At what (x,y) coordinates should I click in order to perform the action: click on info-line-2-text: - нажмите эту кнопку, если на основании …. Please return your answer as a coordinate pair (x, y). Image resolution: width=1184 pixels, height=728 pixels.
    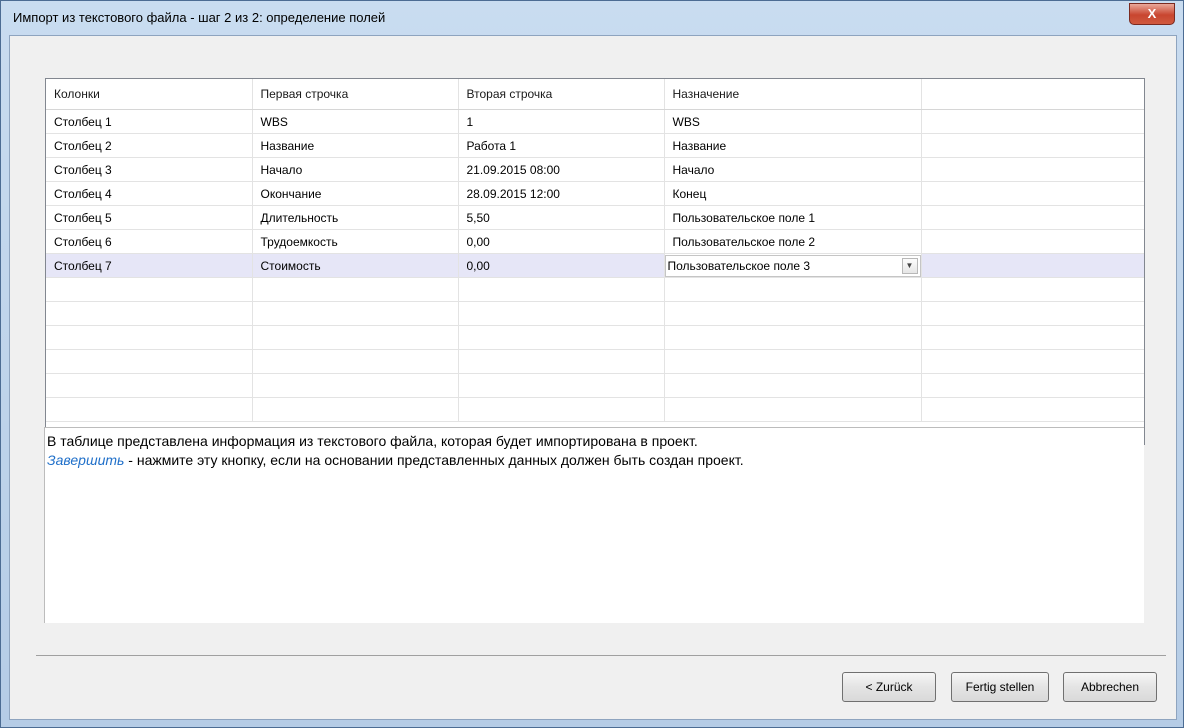
    Looking at the image, I should click on (434, 460).